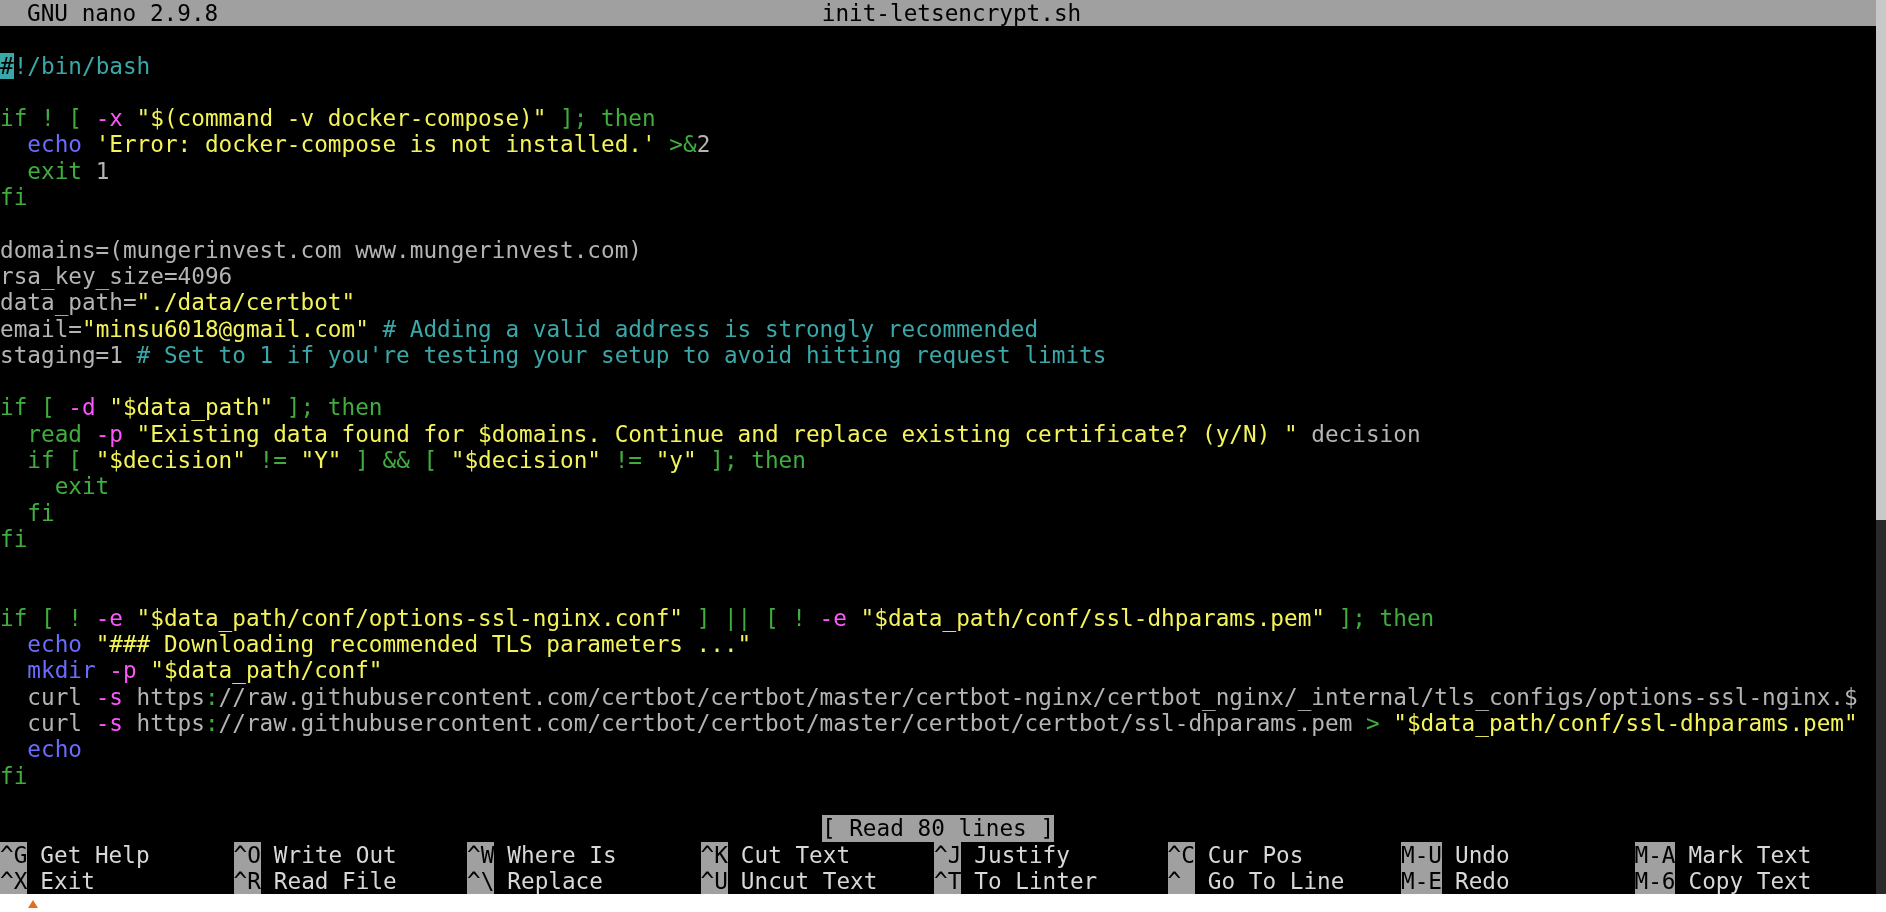  I want to click on shortcut-label: Cut Text, so click(795, 854).